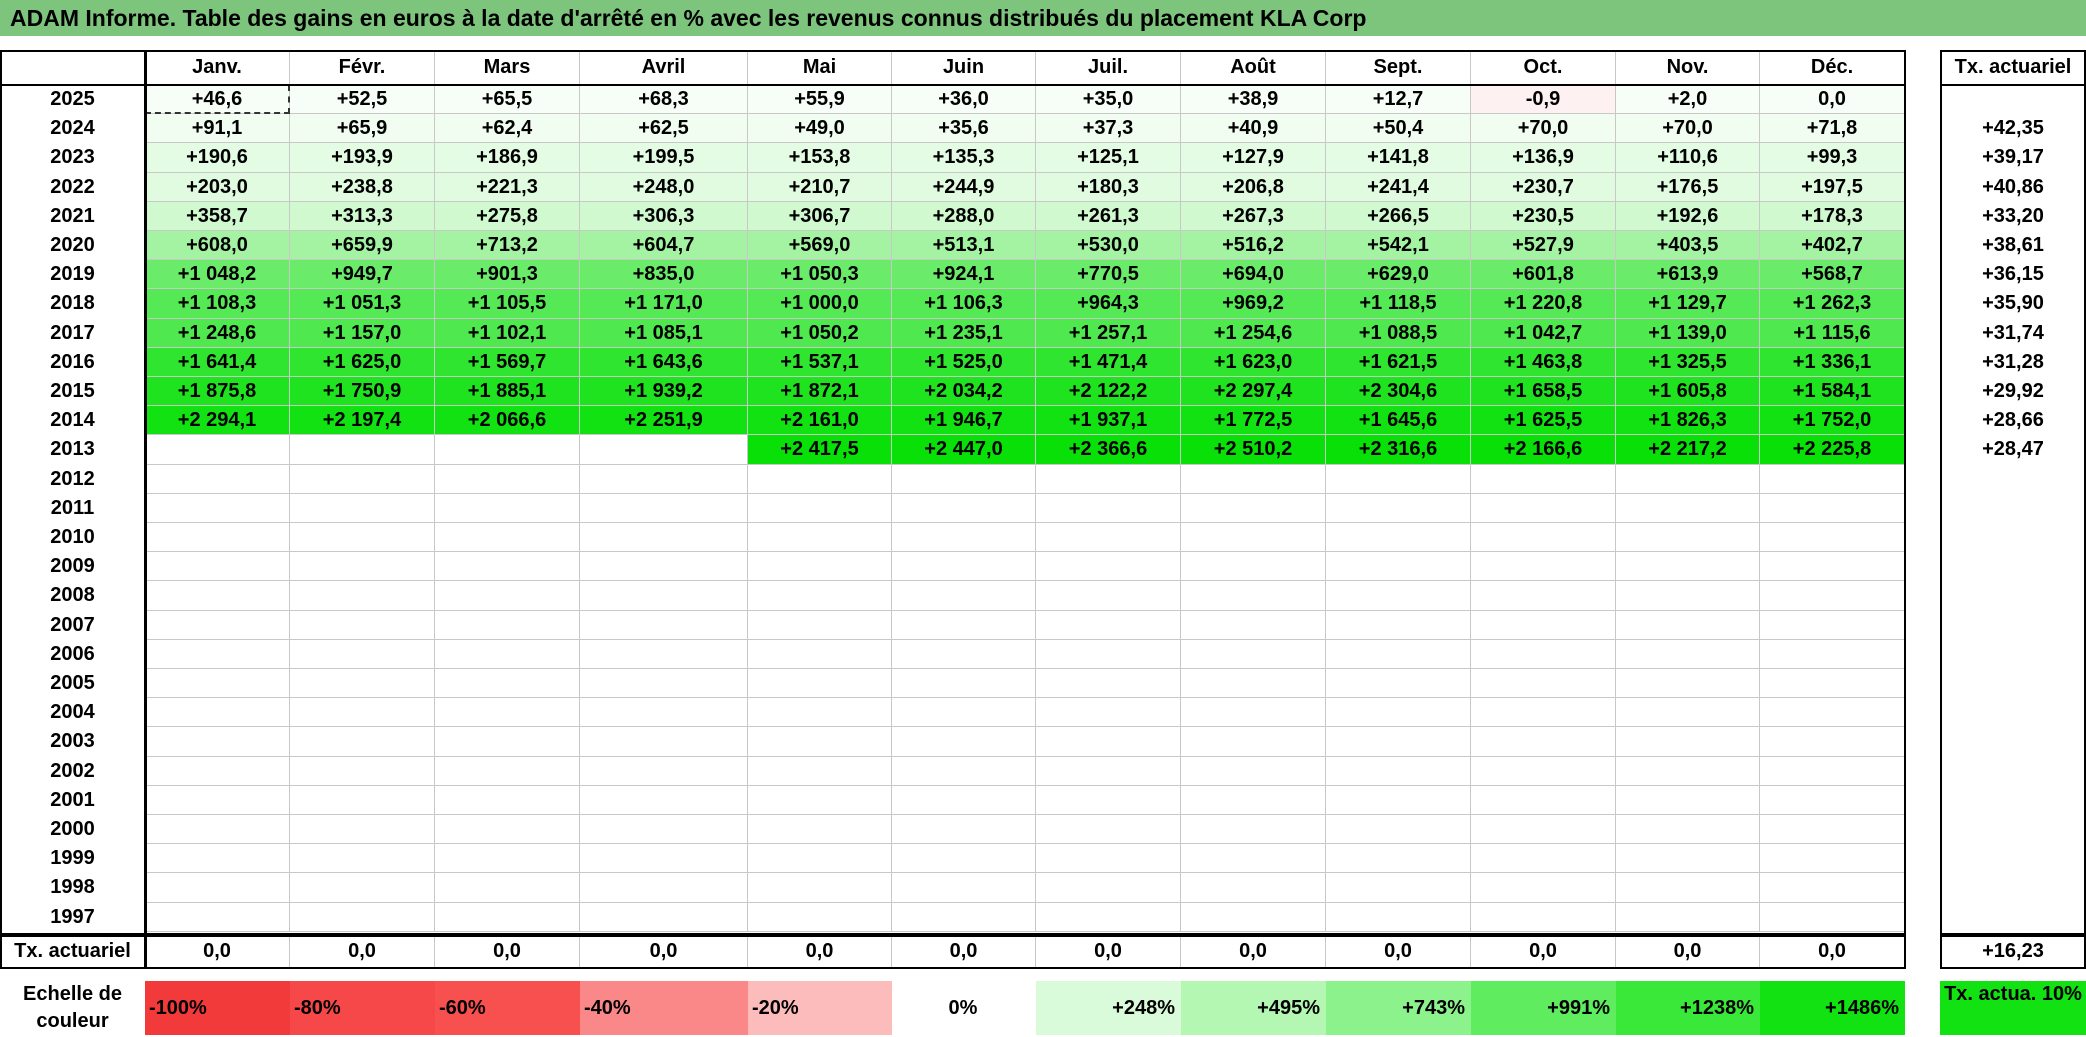 This screenshot has height=1037, width=2086. Describe the element at coordinates (217, 304) in the screenshot. I see `table-cell: +1 108,3` at that location.